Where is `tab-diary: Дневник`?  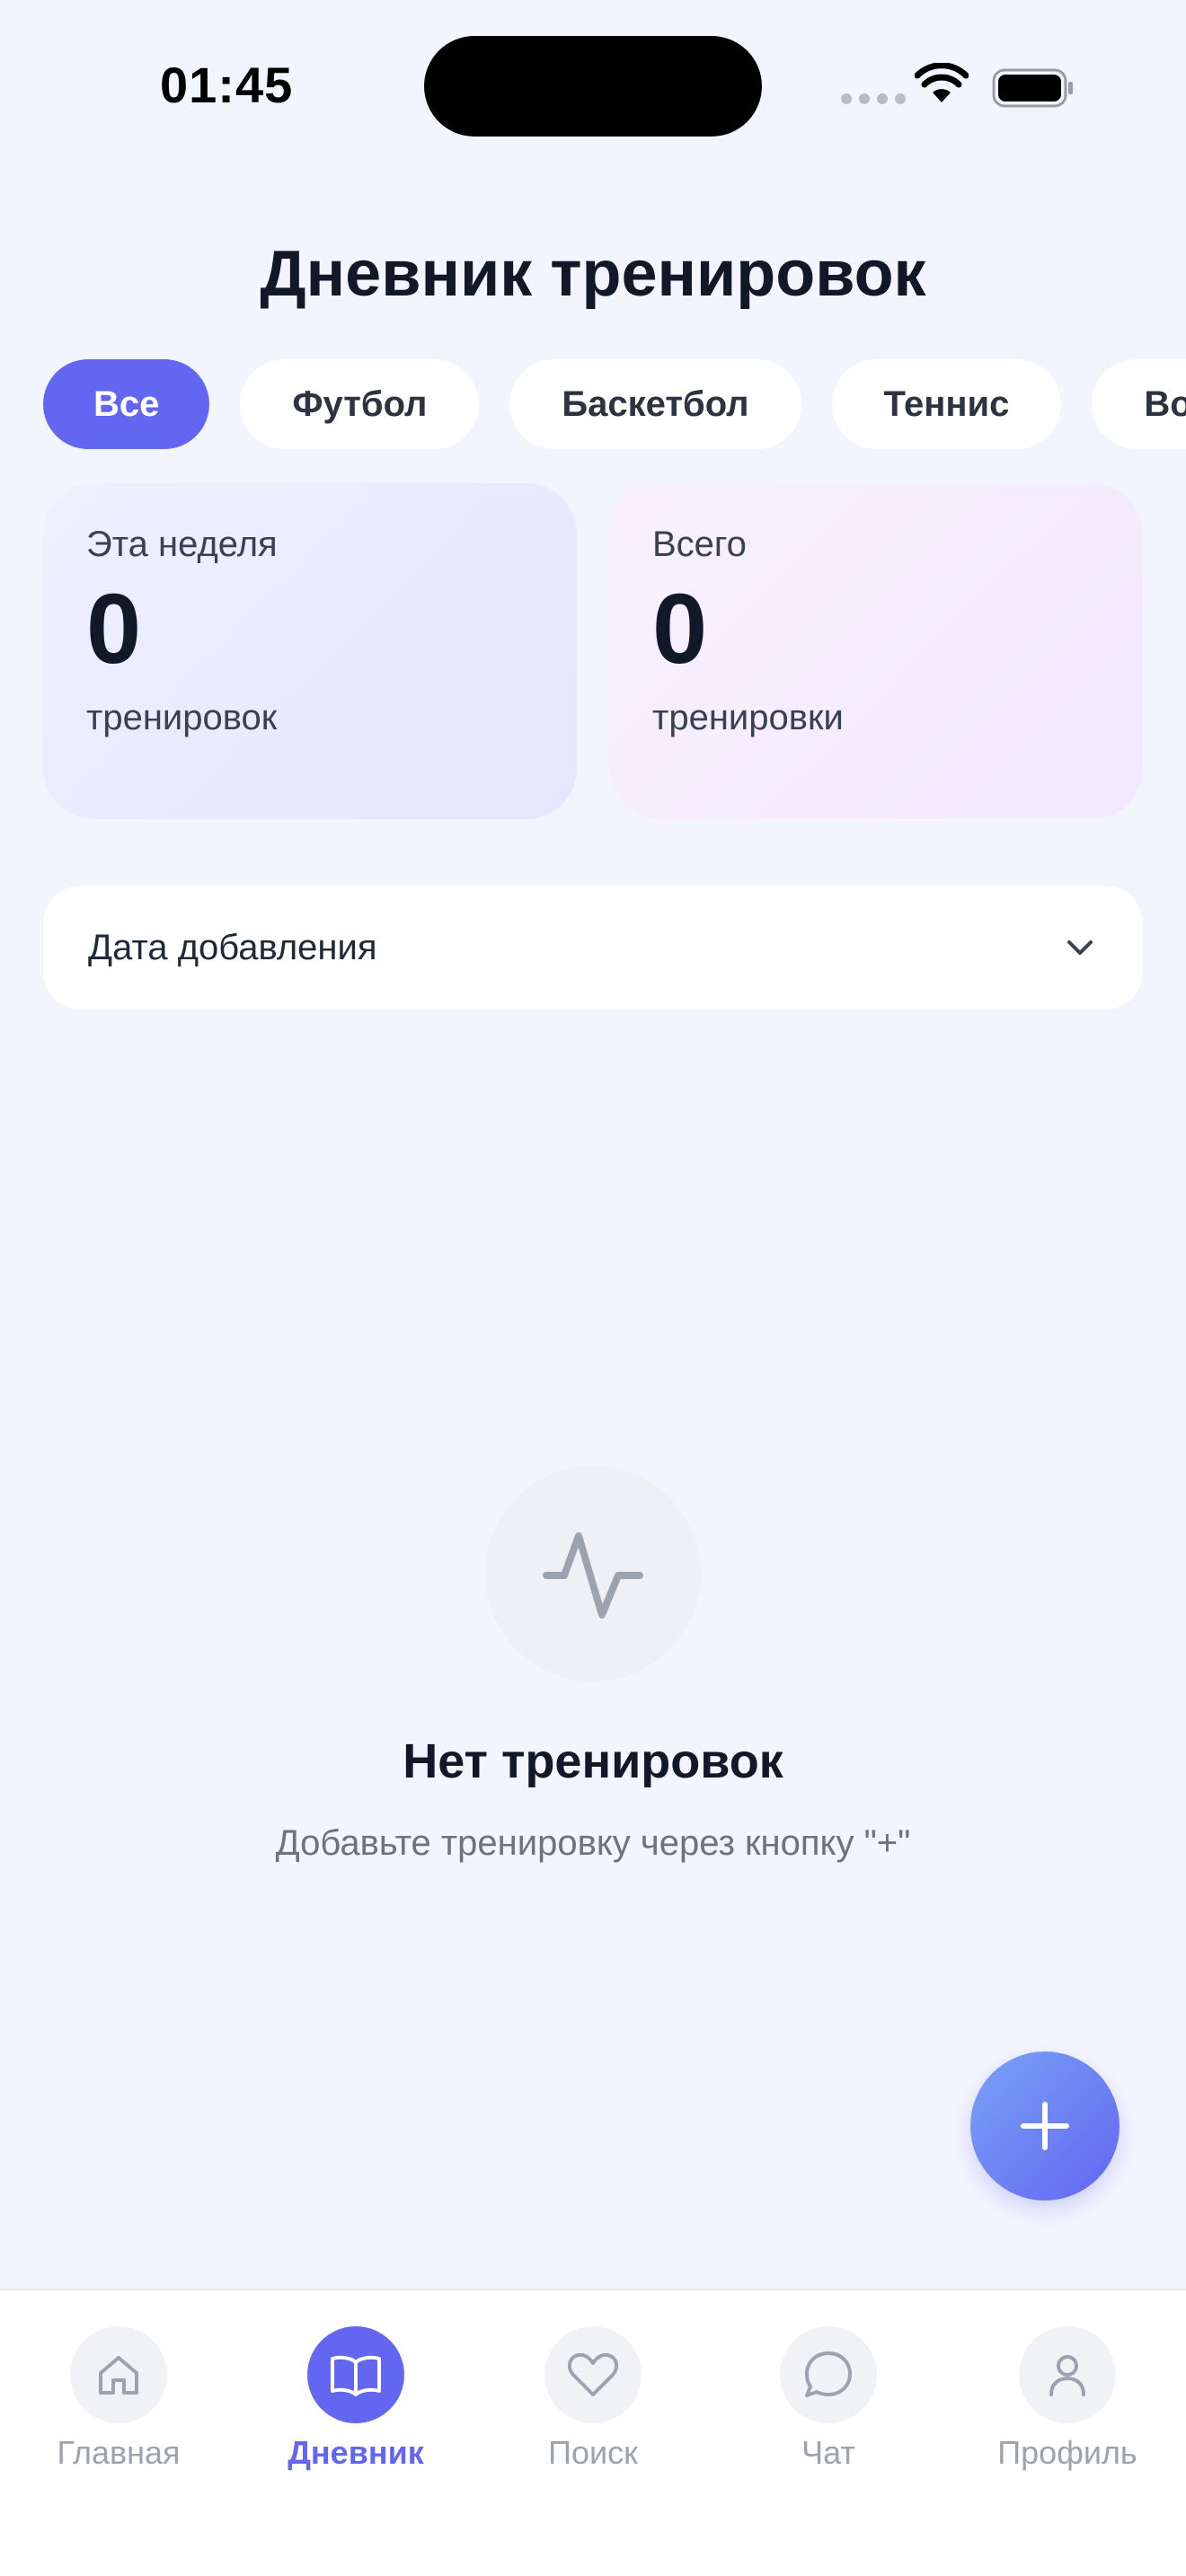 tab-diary: Дневник is located at coordinates (356, 2399).